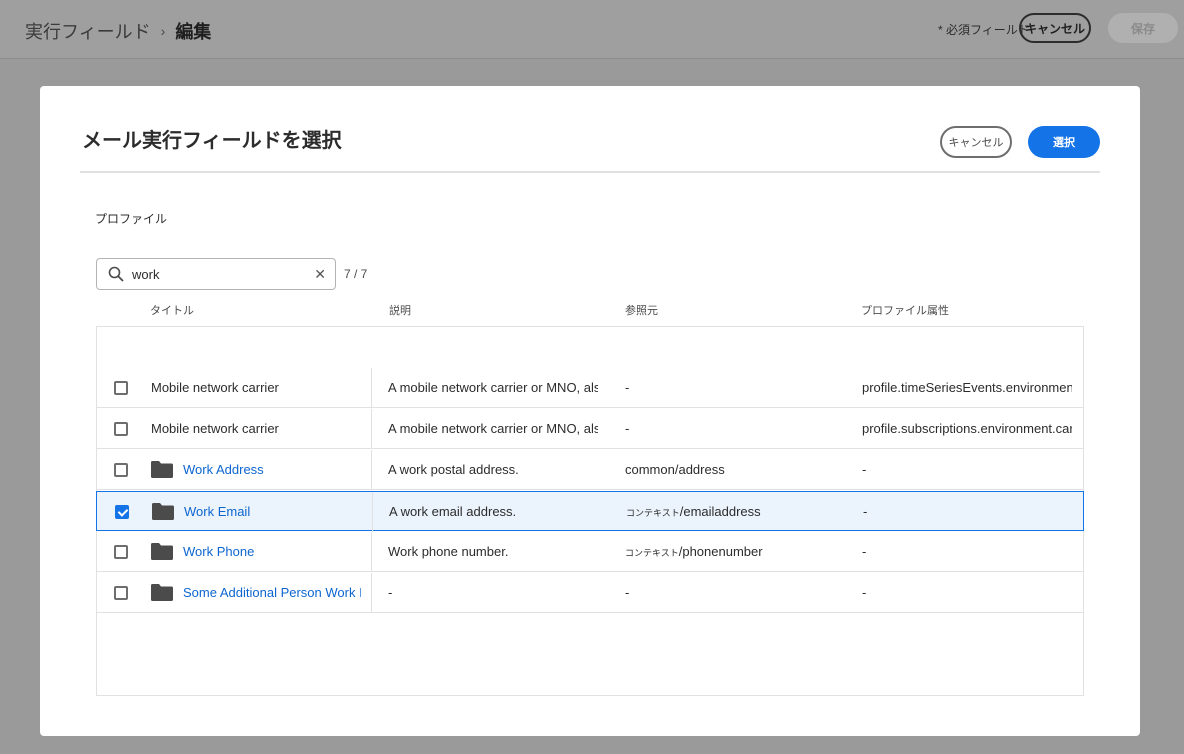 This screenshot has width=1184, height=754. Describe the element at coordinates (641, 310) in the screenshot. I see `column-header-source: 参照元` at that location.